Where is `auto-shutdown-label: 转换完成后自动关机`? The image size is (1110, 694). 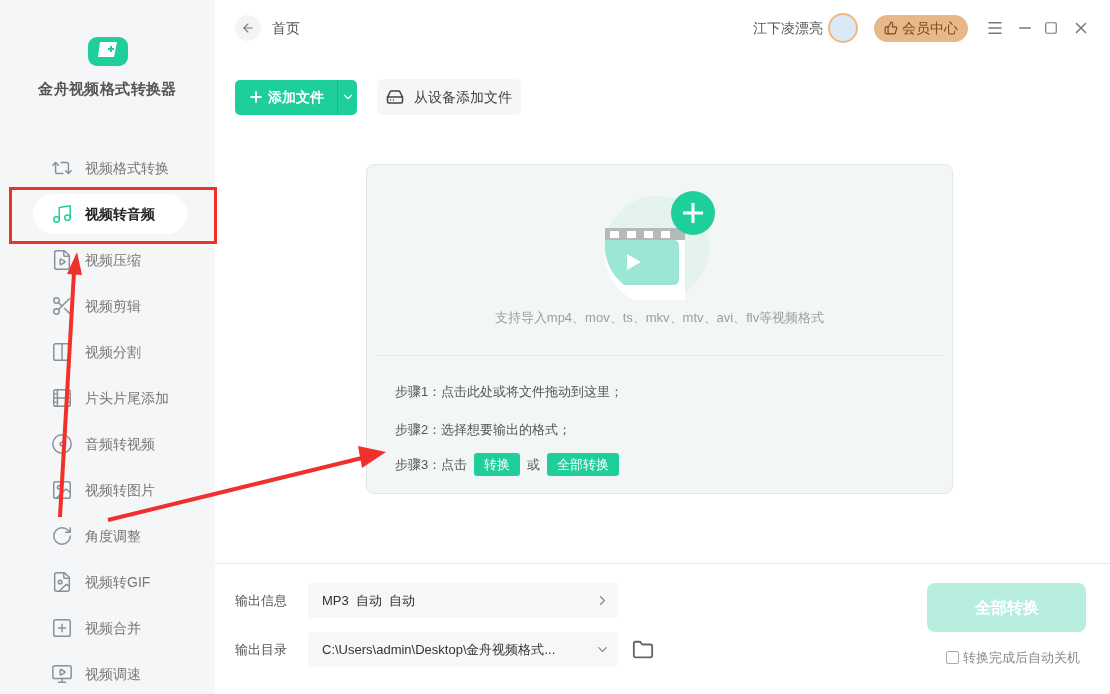 auto-shutdown-label: 转换完成后自动关机 is located at coordinates (1021, 658).